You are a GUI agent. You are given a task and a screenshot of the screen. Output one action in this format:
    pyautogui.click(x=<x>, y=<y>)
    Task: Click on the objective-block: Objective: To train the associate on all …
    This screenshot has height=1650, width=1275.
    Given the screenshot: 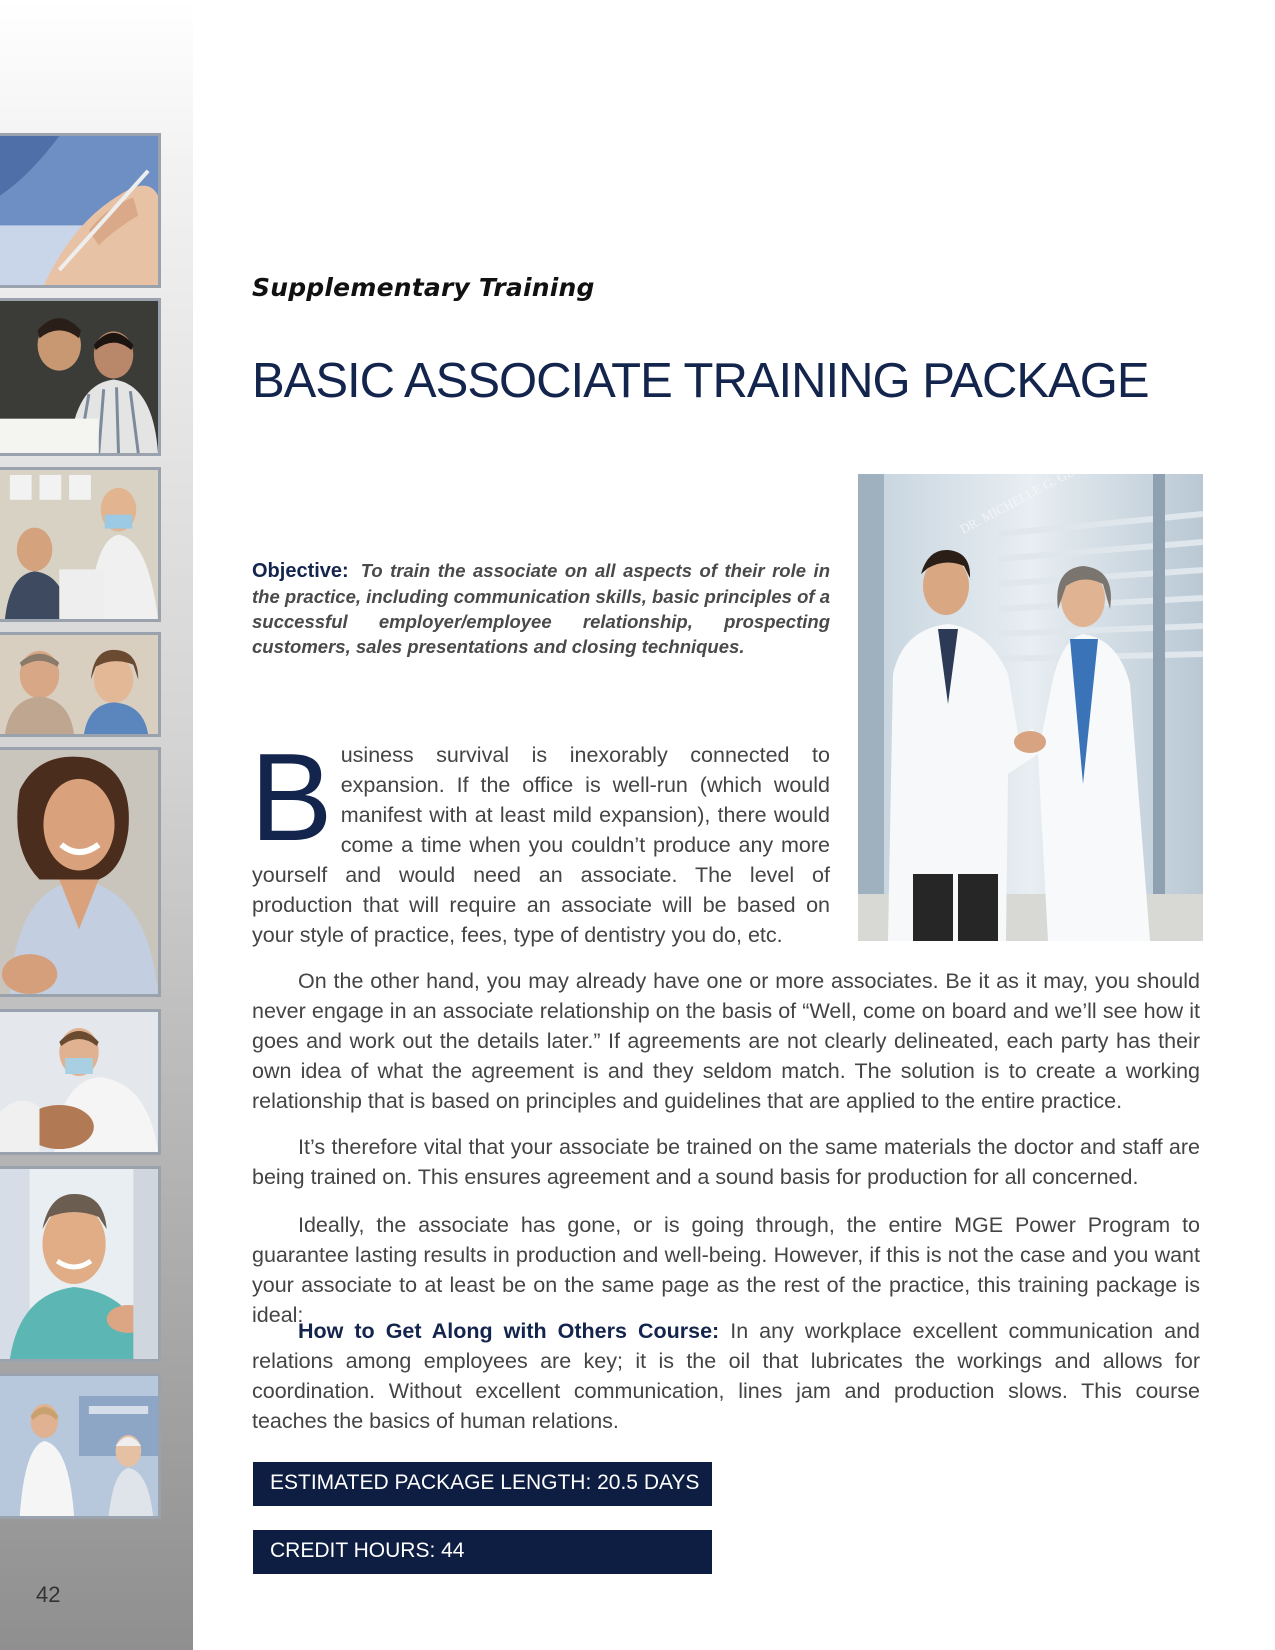 What is the action you would take?
    pyautogui.click(x=541, y=608)
    